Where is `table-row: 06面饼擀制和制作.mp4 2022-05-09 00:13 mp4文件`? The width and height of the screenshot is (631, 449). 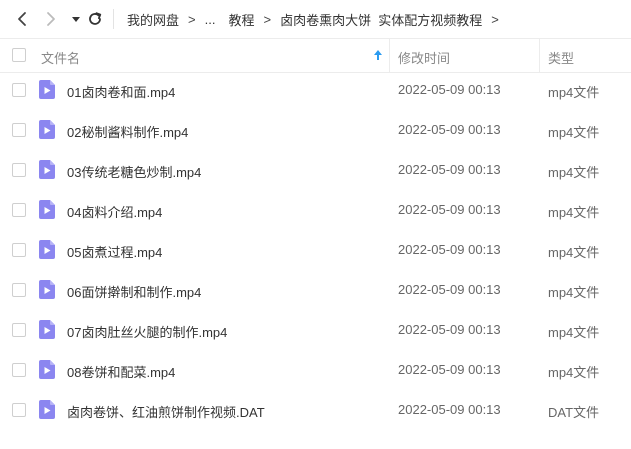 table-row: 06面饼擀制和制作.mp4 2022-05-09 00:13 mp4文件 is located at coordinates (315, 290).